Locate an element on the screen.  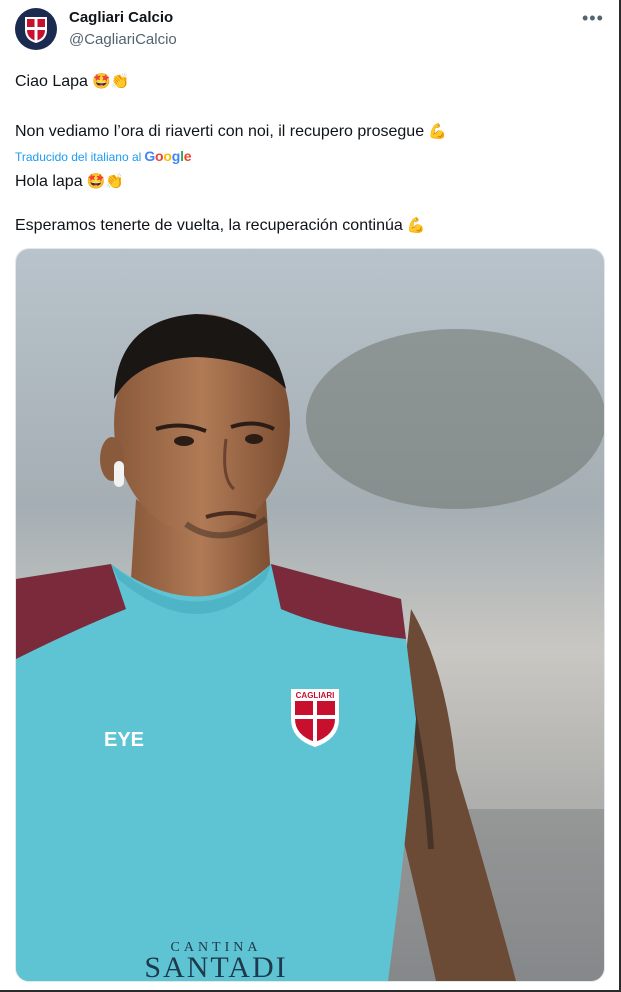
crest-text: CAGLIARI is located at coordinates (315, 695).